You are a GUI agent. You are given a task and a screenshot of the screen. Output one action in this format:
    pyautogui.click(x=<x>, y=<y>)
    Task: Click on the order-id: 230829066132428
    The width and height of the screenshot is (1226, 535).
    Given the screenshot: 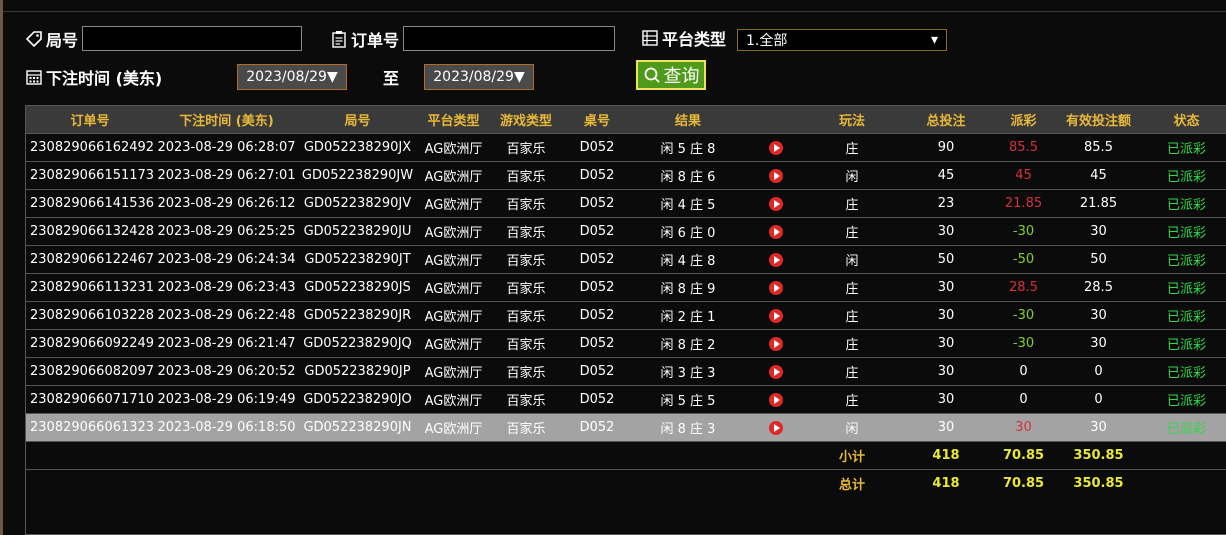 What is the action you would take?
    pyautogui.click(x=90, y=231)
    